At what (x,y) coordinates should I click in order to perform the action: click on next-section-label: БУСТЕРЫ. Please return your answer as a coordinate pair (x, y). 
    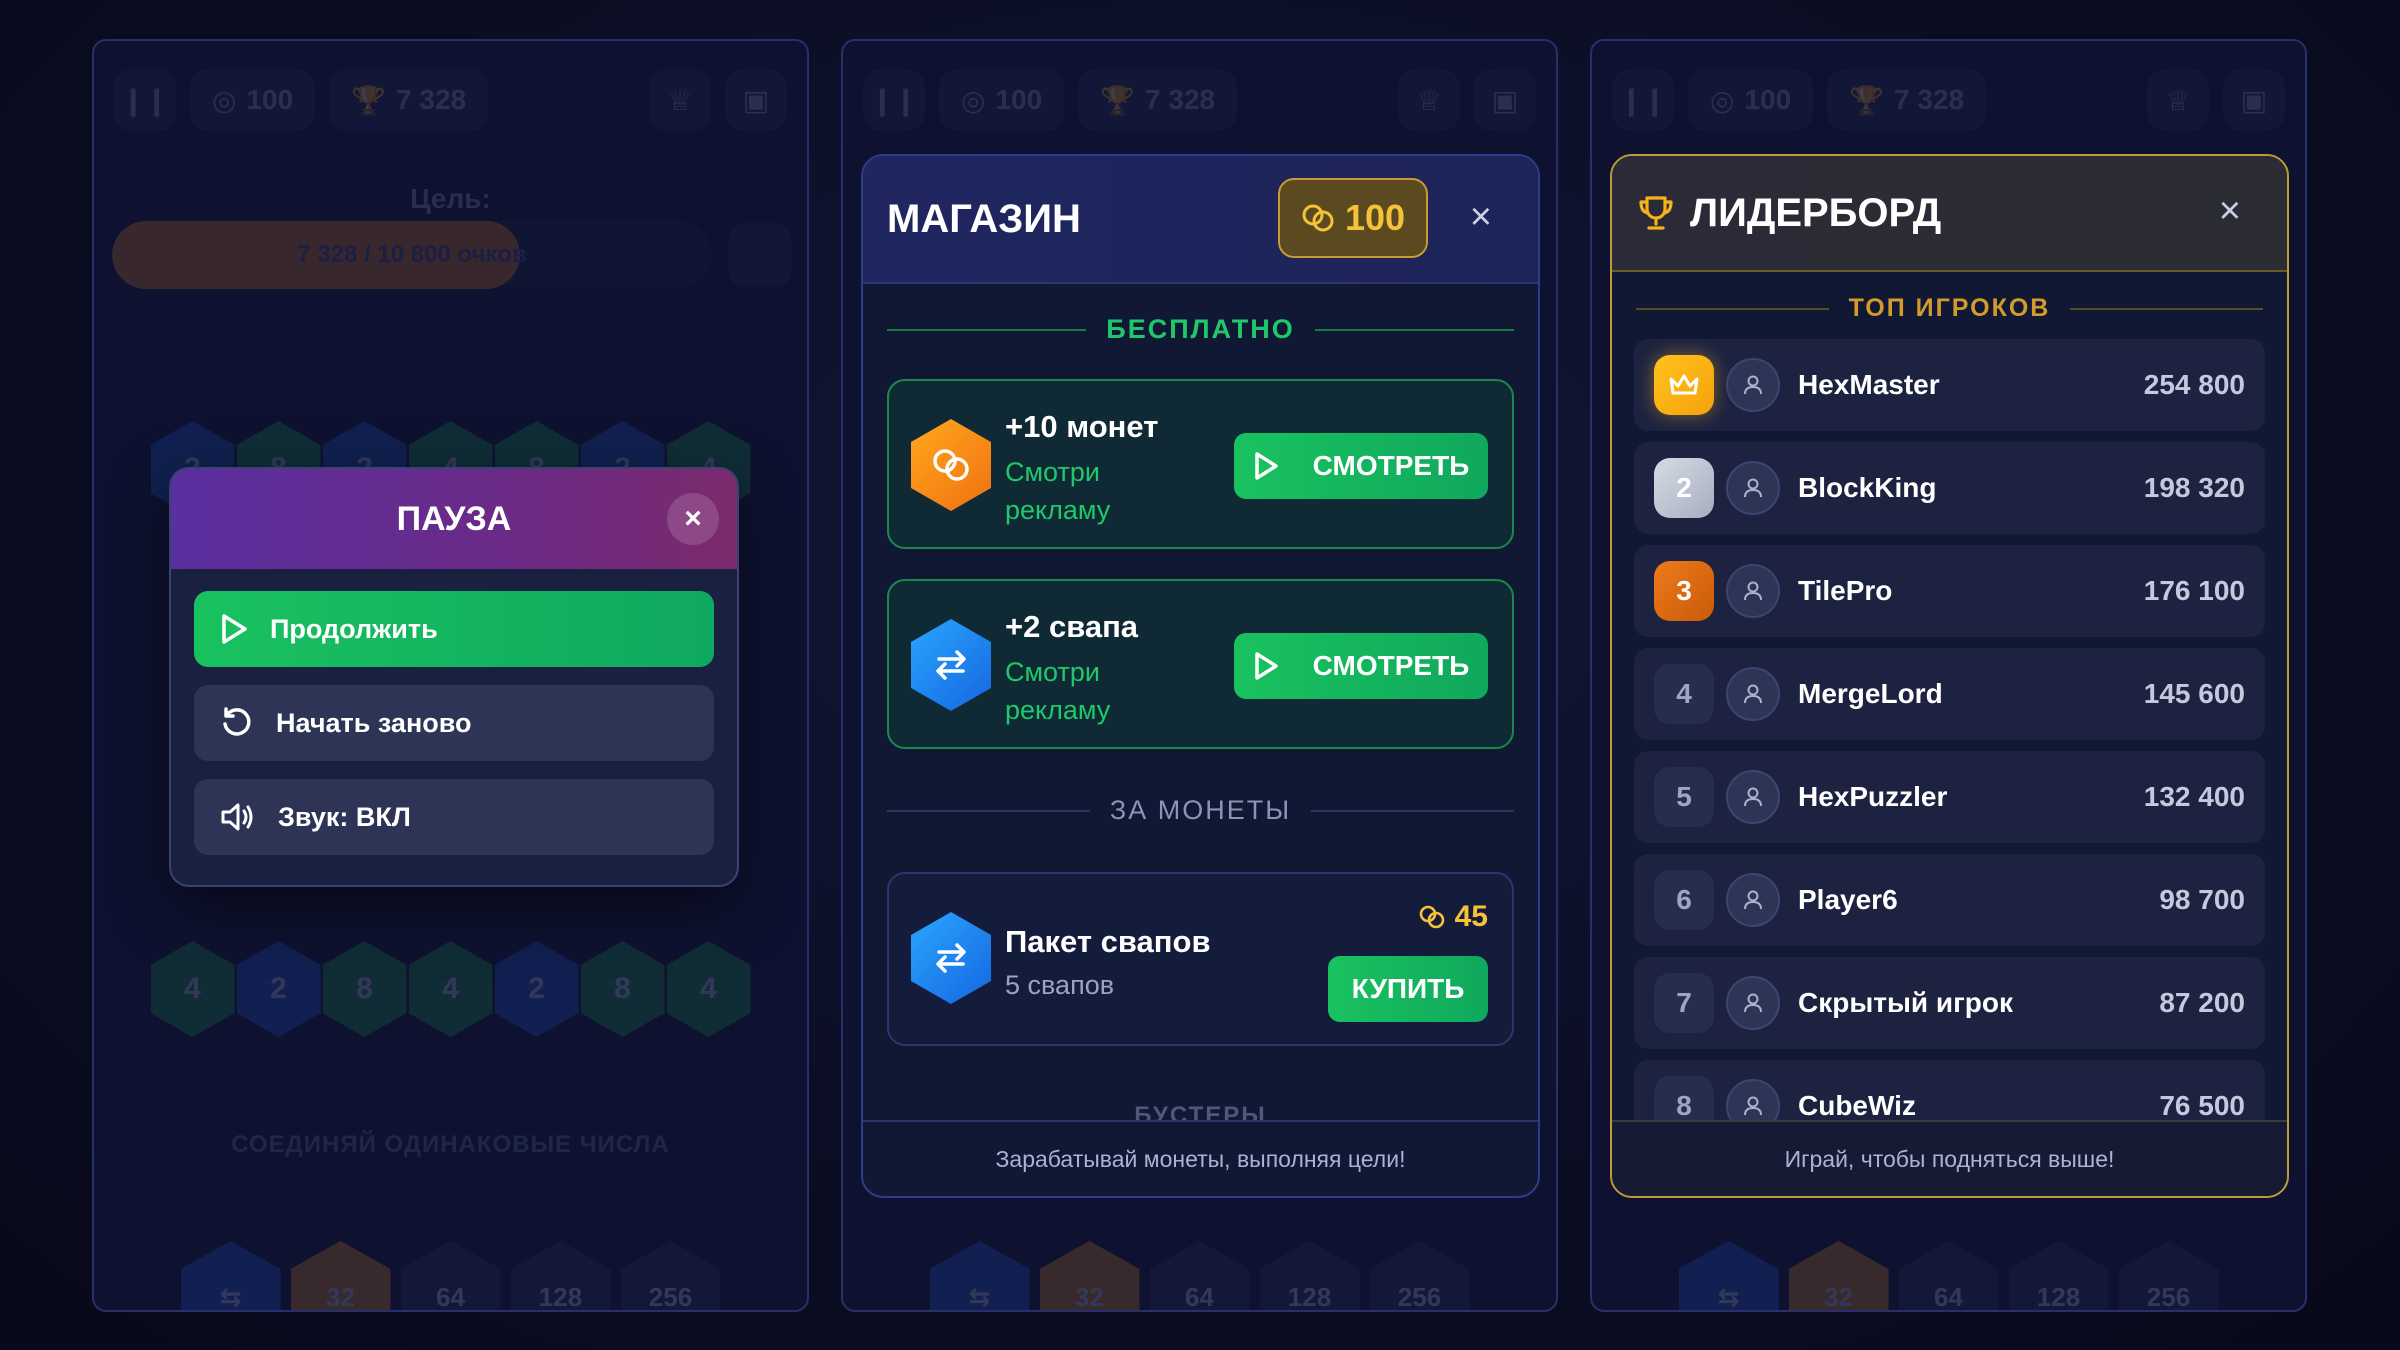
    Looking at the image, I should click on (1200, 1112).